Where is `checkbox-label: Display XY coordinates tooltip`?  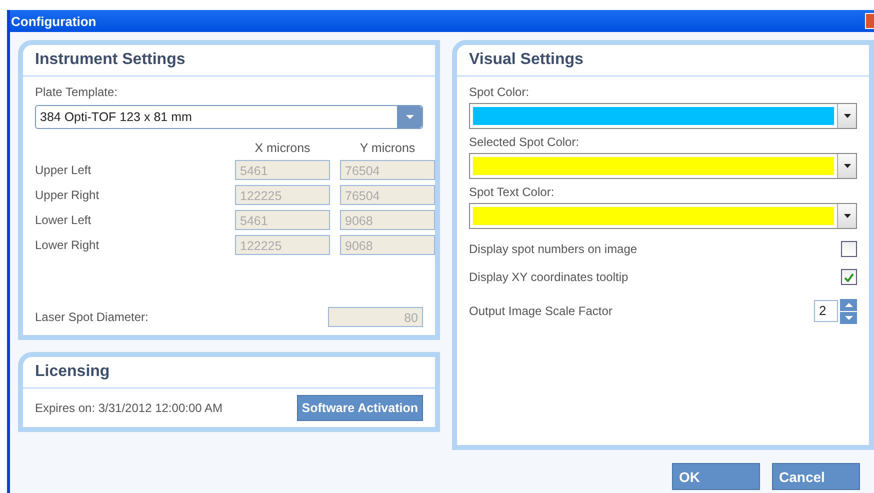
checkbox-label: Display XY coordinates tooltip is located at coordinates (548, 277).